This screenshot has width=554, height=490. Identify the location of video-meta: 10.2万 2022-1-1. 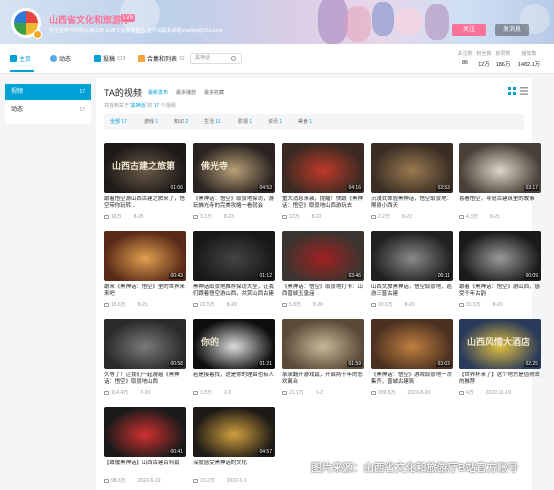
(220, 480).